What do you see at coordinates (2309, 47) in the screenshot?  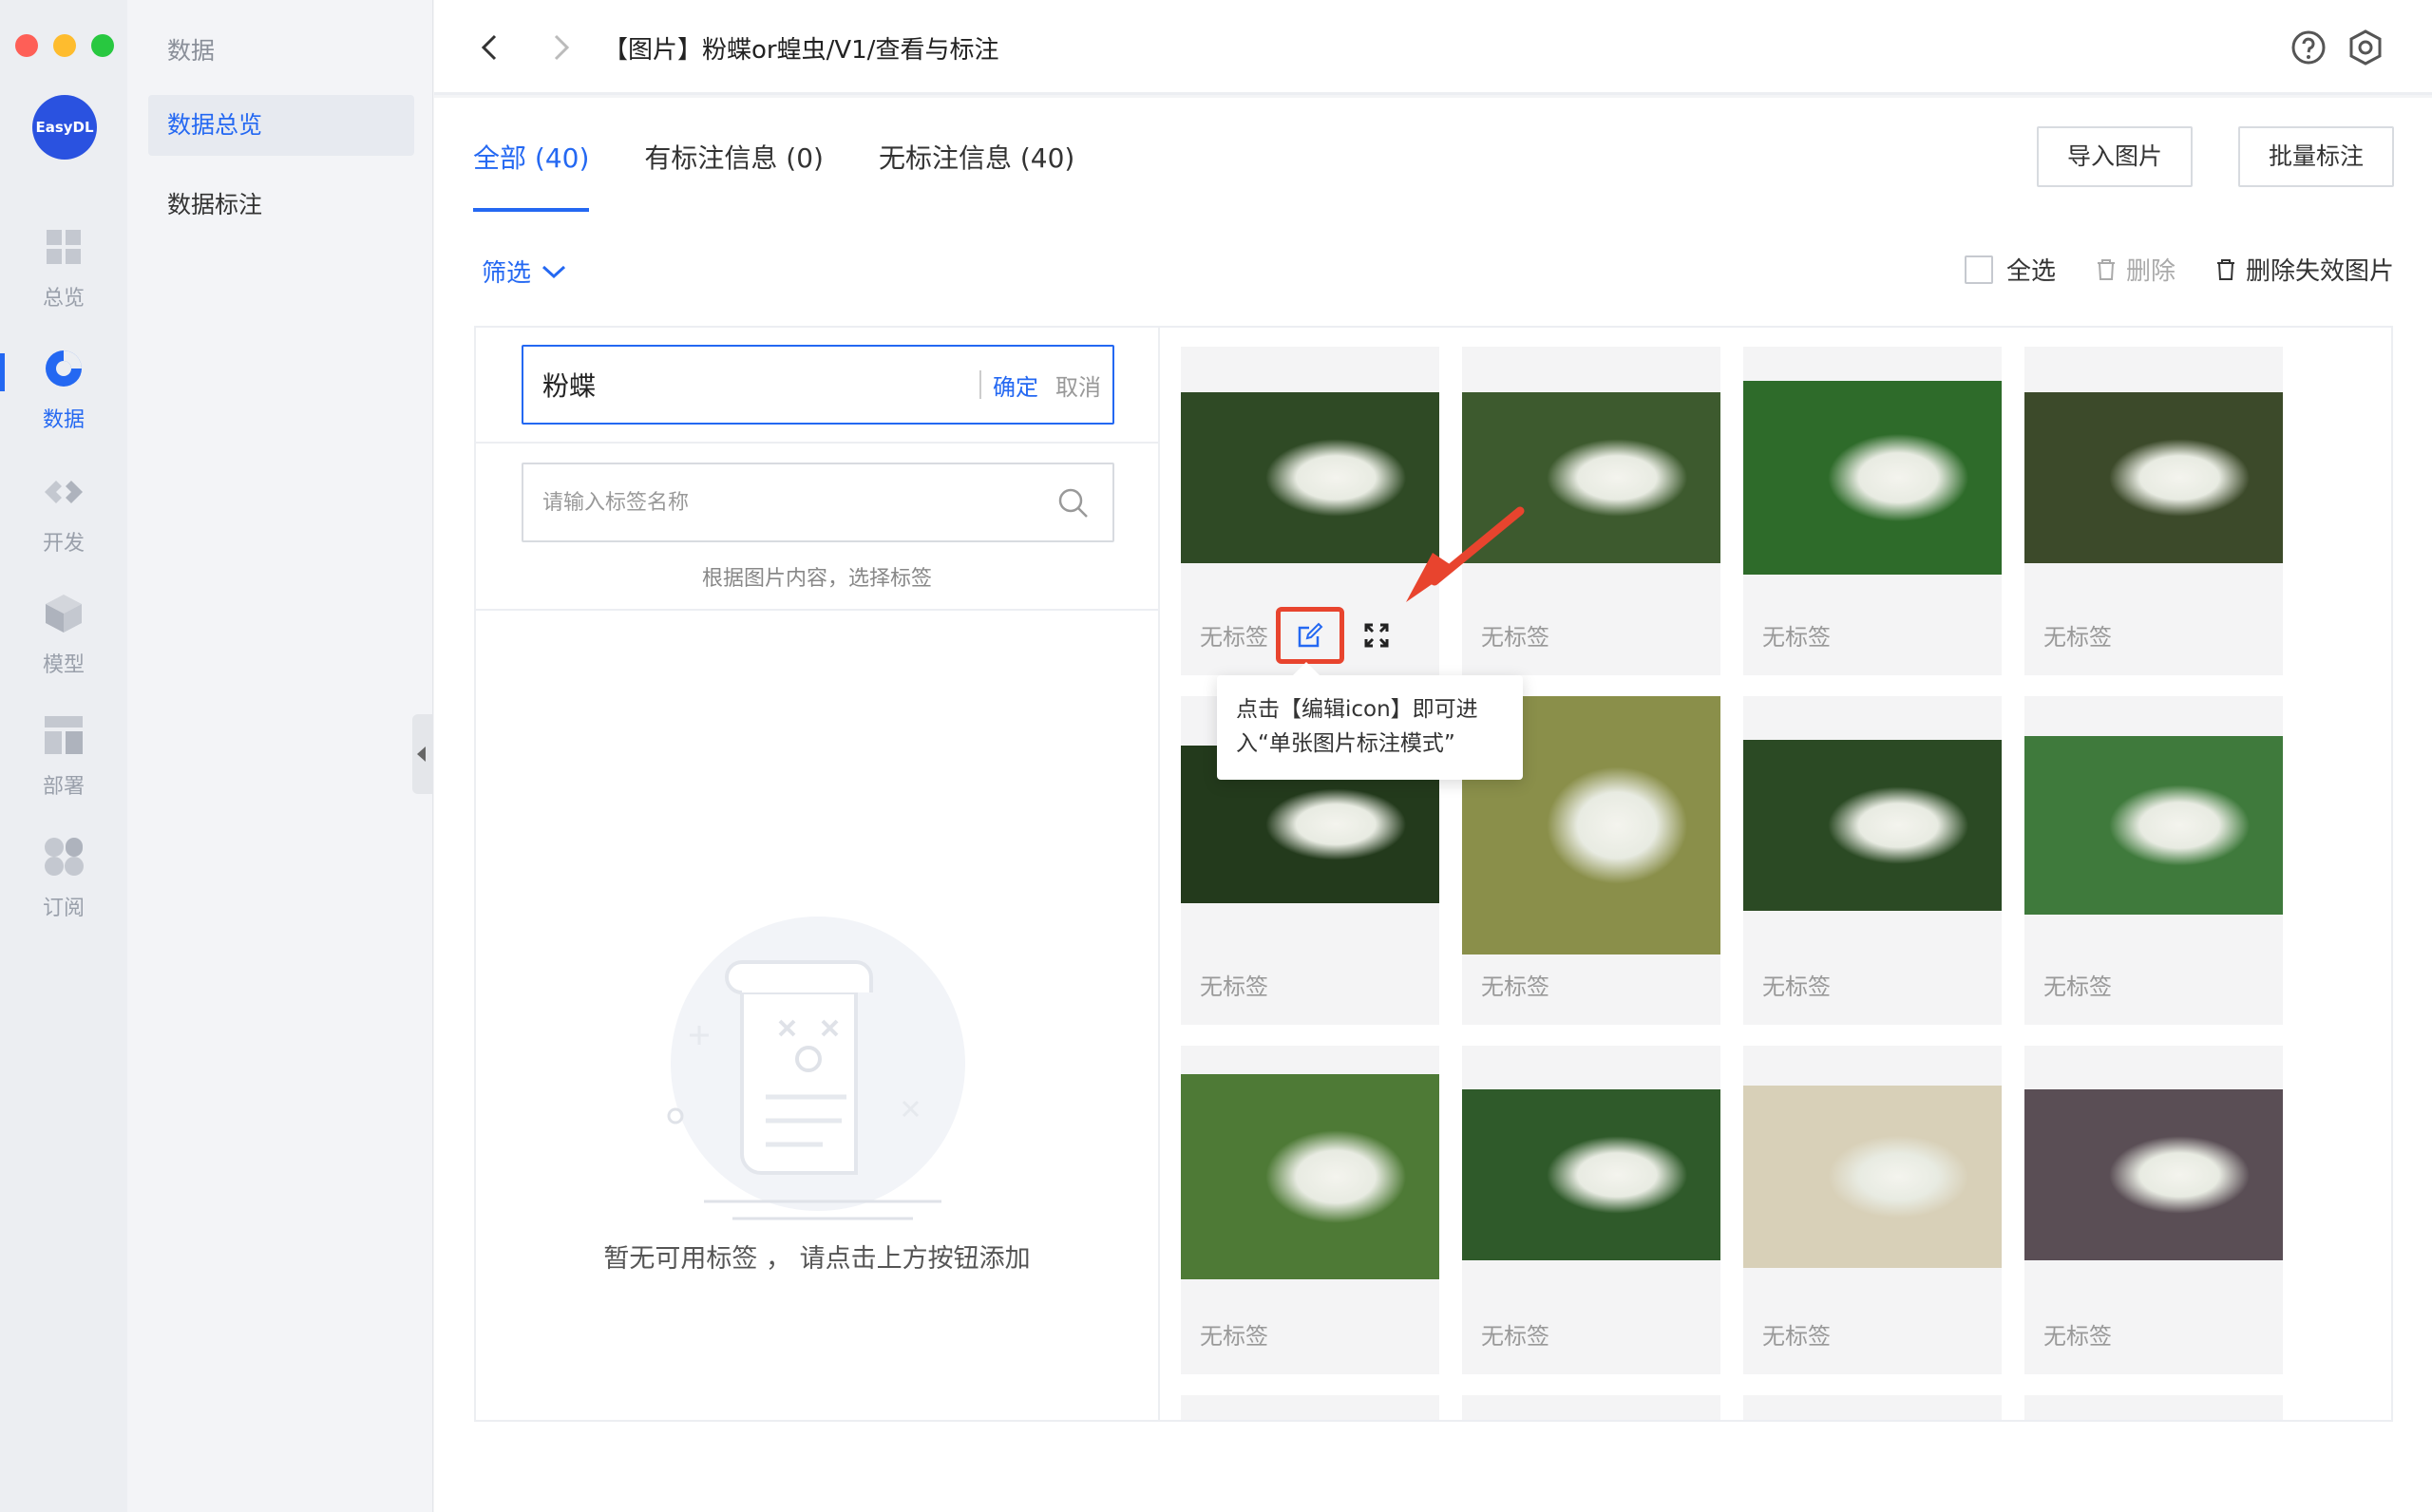 I see `help-icon` at bounding box center [2309, 47].